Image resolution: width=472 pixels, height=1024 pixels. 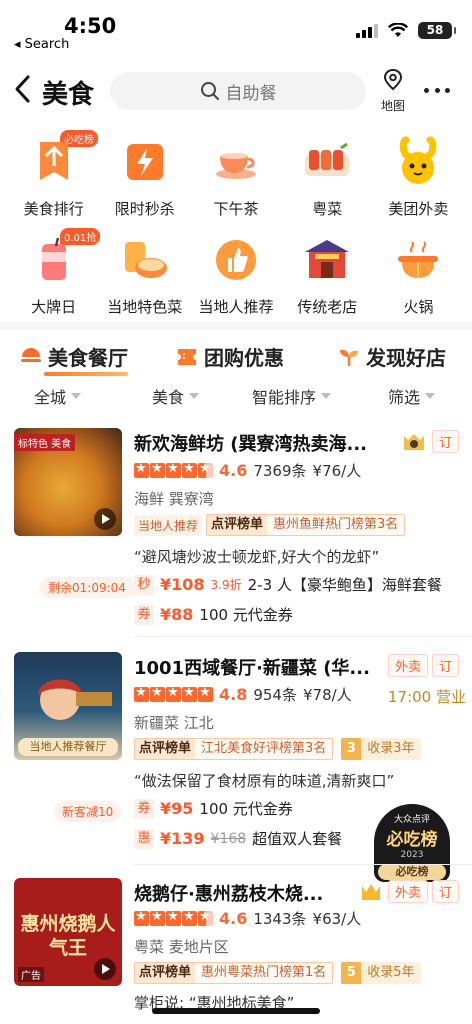 What do you see at coordinates (303, 636) in the screenshot?
I see `card-divider` at bounding box center [303, 636].